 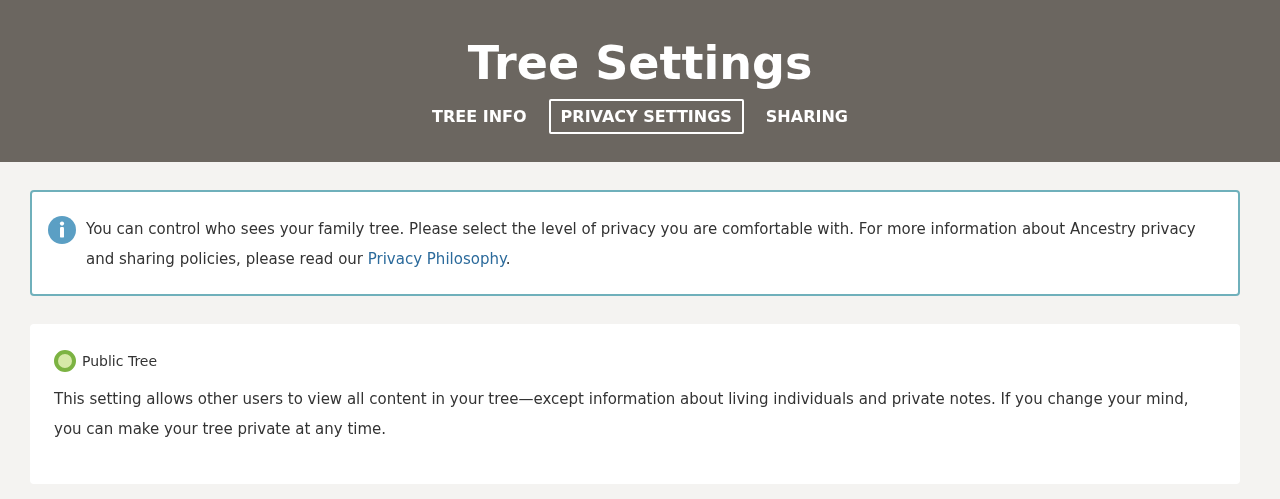 I want to click on privacy-link: Privacy Philosophy, so click(x=436, y=259).